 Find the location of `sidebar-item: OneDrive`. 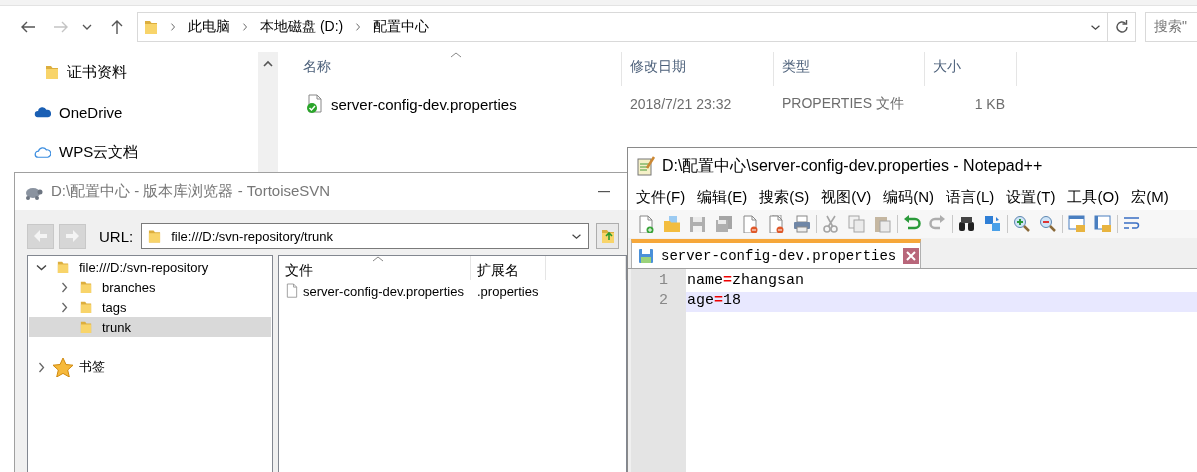

sidebar-item: OneDrive is located at coordinates (91, 112).